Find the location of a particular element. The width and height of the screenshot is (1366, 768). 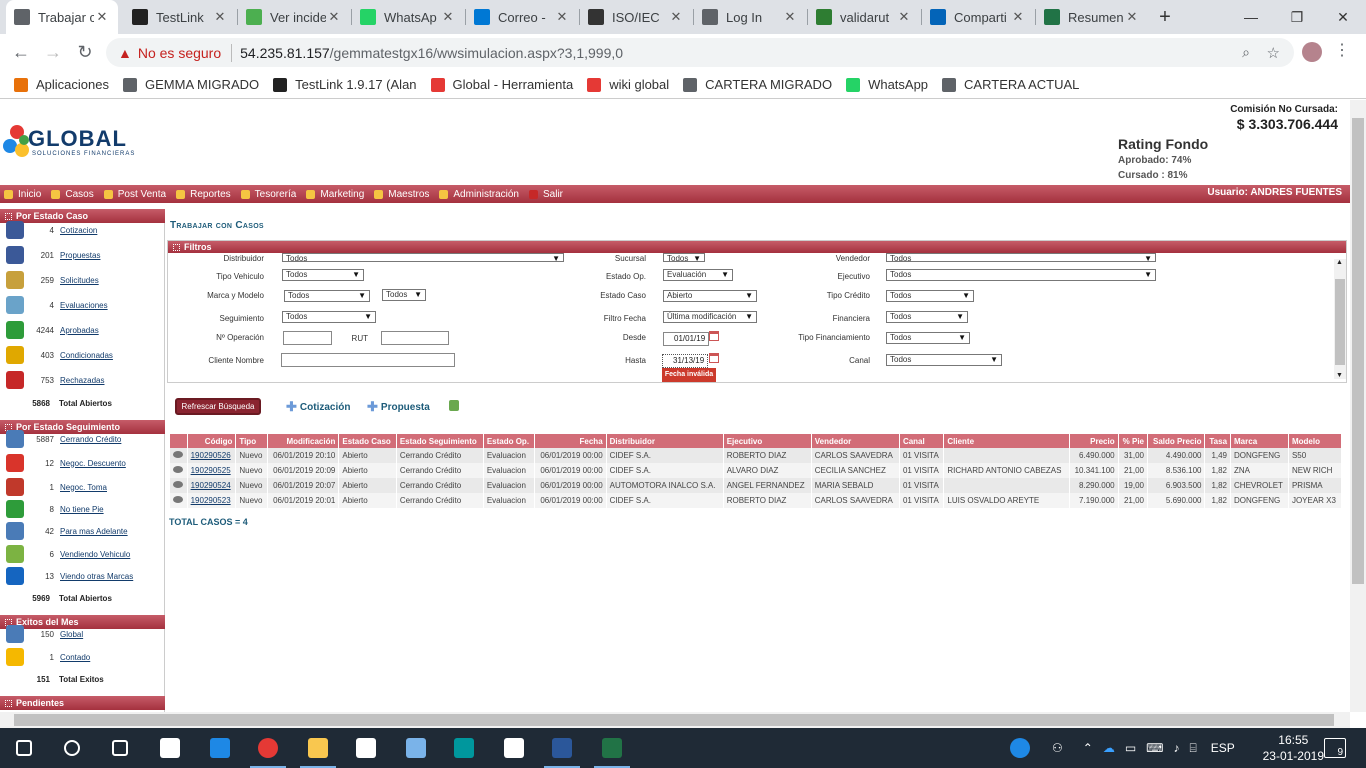

column-header: Ejecutivo is located at coordinates (767, 441).